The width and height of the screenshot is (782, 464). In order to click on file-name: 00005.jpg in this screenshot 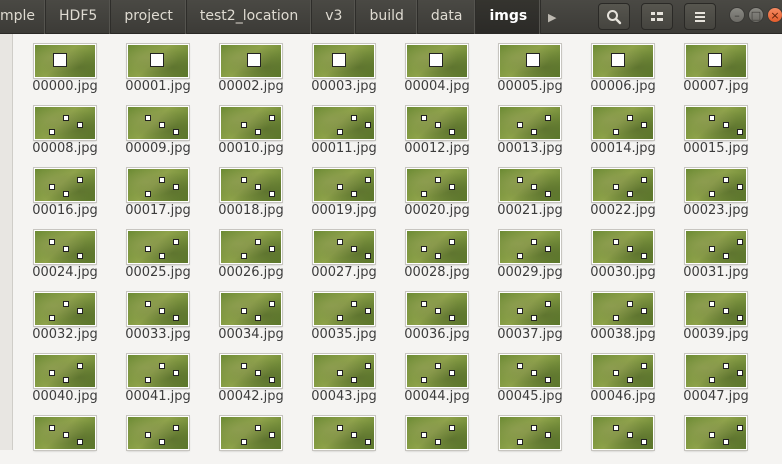, I will do `click(530, 86)`.